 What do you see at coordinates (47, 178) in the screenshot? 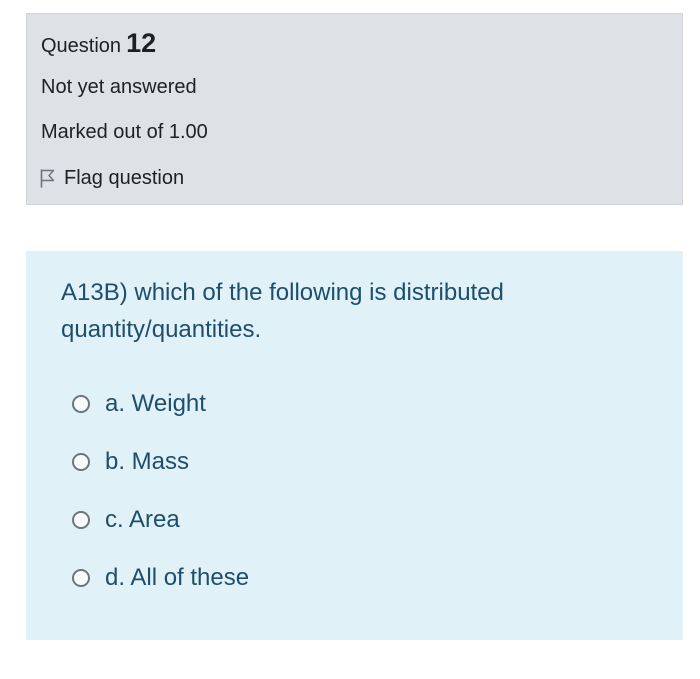
I see `flag-outline-icon` at bounding box center [47, 178].